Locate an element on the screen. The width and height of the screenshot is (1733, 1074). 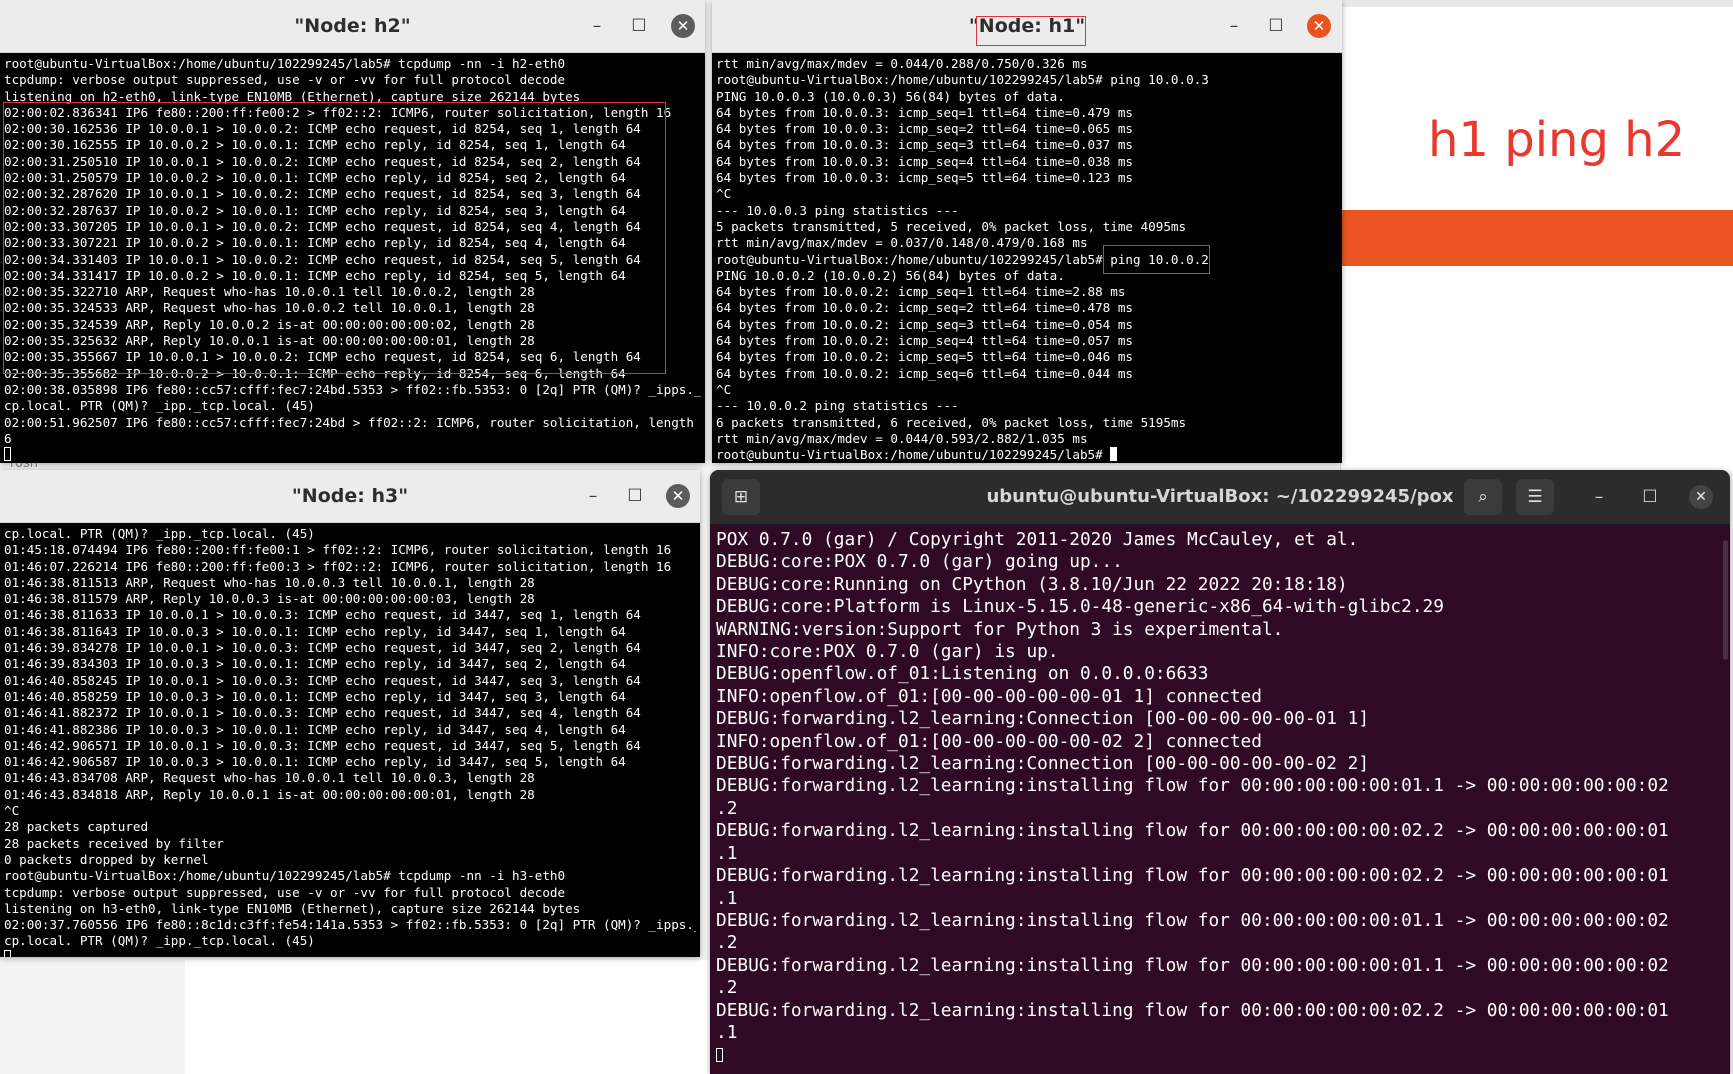
search-icon: ⌕ is located at coordinates (1483, 497).